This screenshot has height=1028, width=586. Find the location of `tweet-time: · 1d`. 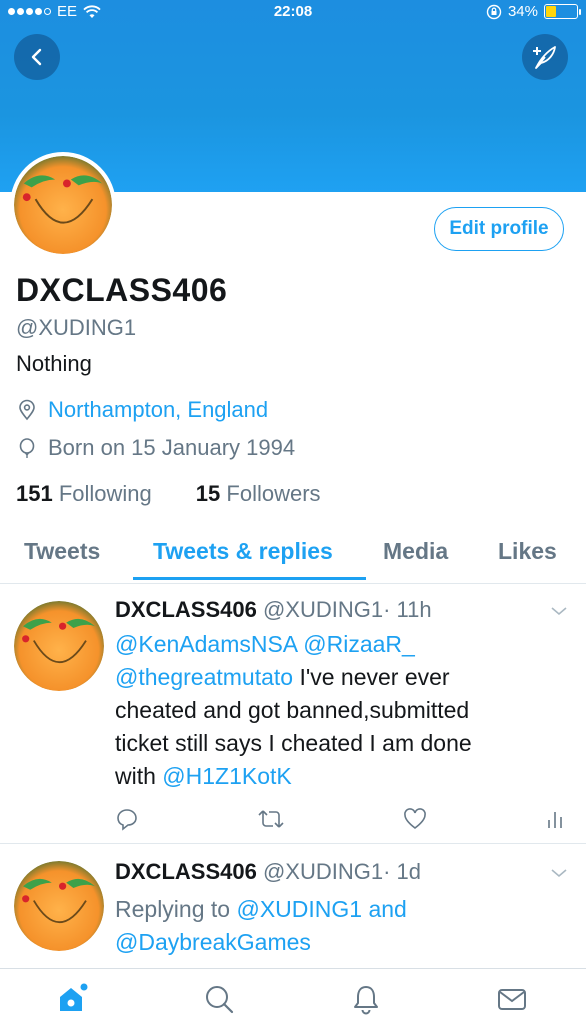

tweet-time: · 1d is located at coordinates (402, 871).